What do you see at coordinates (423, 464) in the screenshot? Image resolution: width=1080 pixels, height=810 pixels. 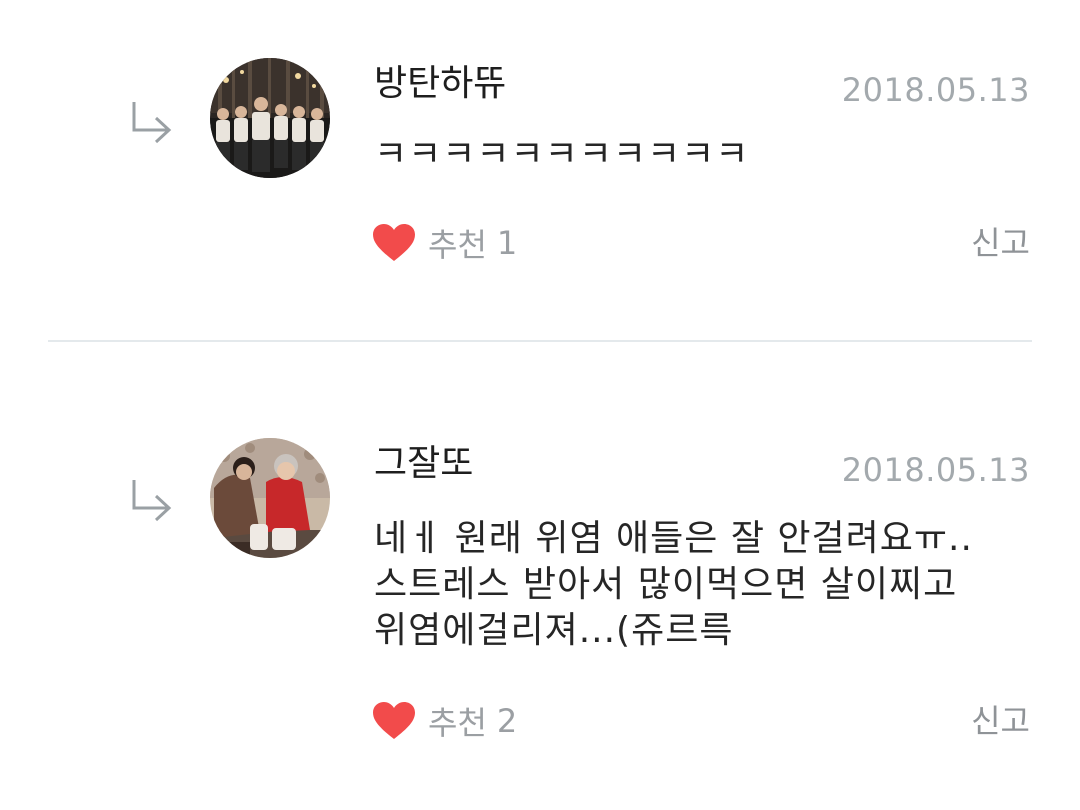 I see `comment-author: 그잘또` at bounding box center [423, 464].